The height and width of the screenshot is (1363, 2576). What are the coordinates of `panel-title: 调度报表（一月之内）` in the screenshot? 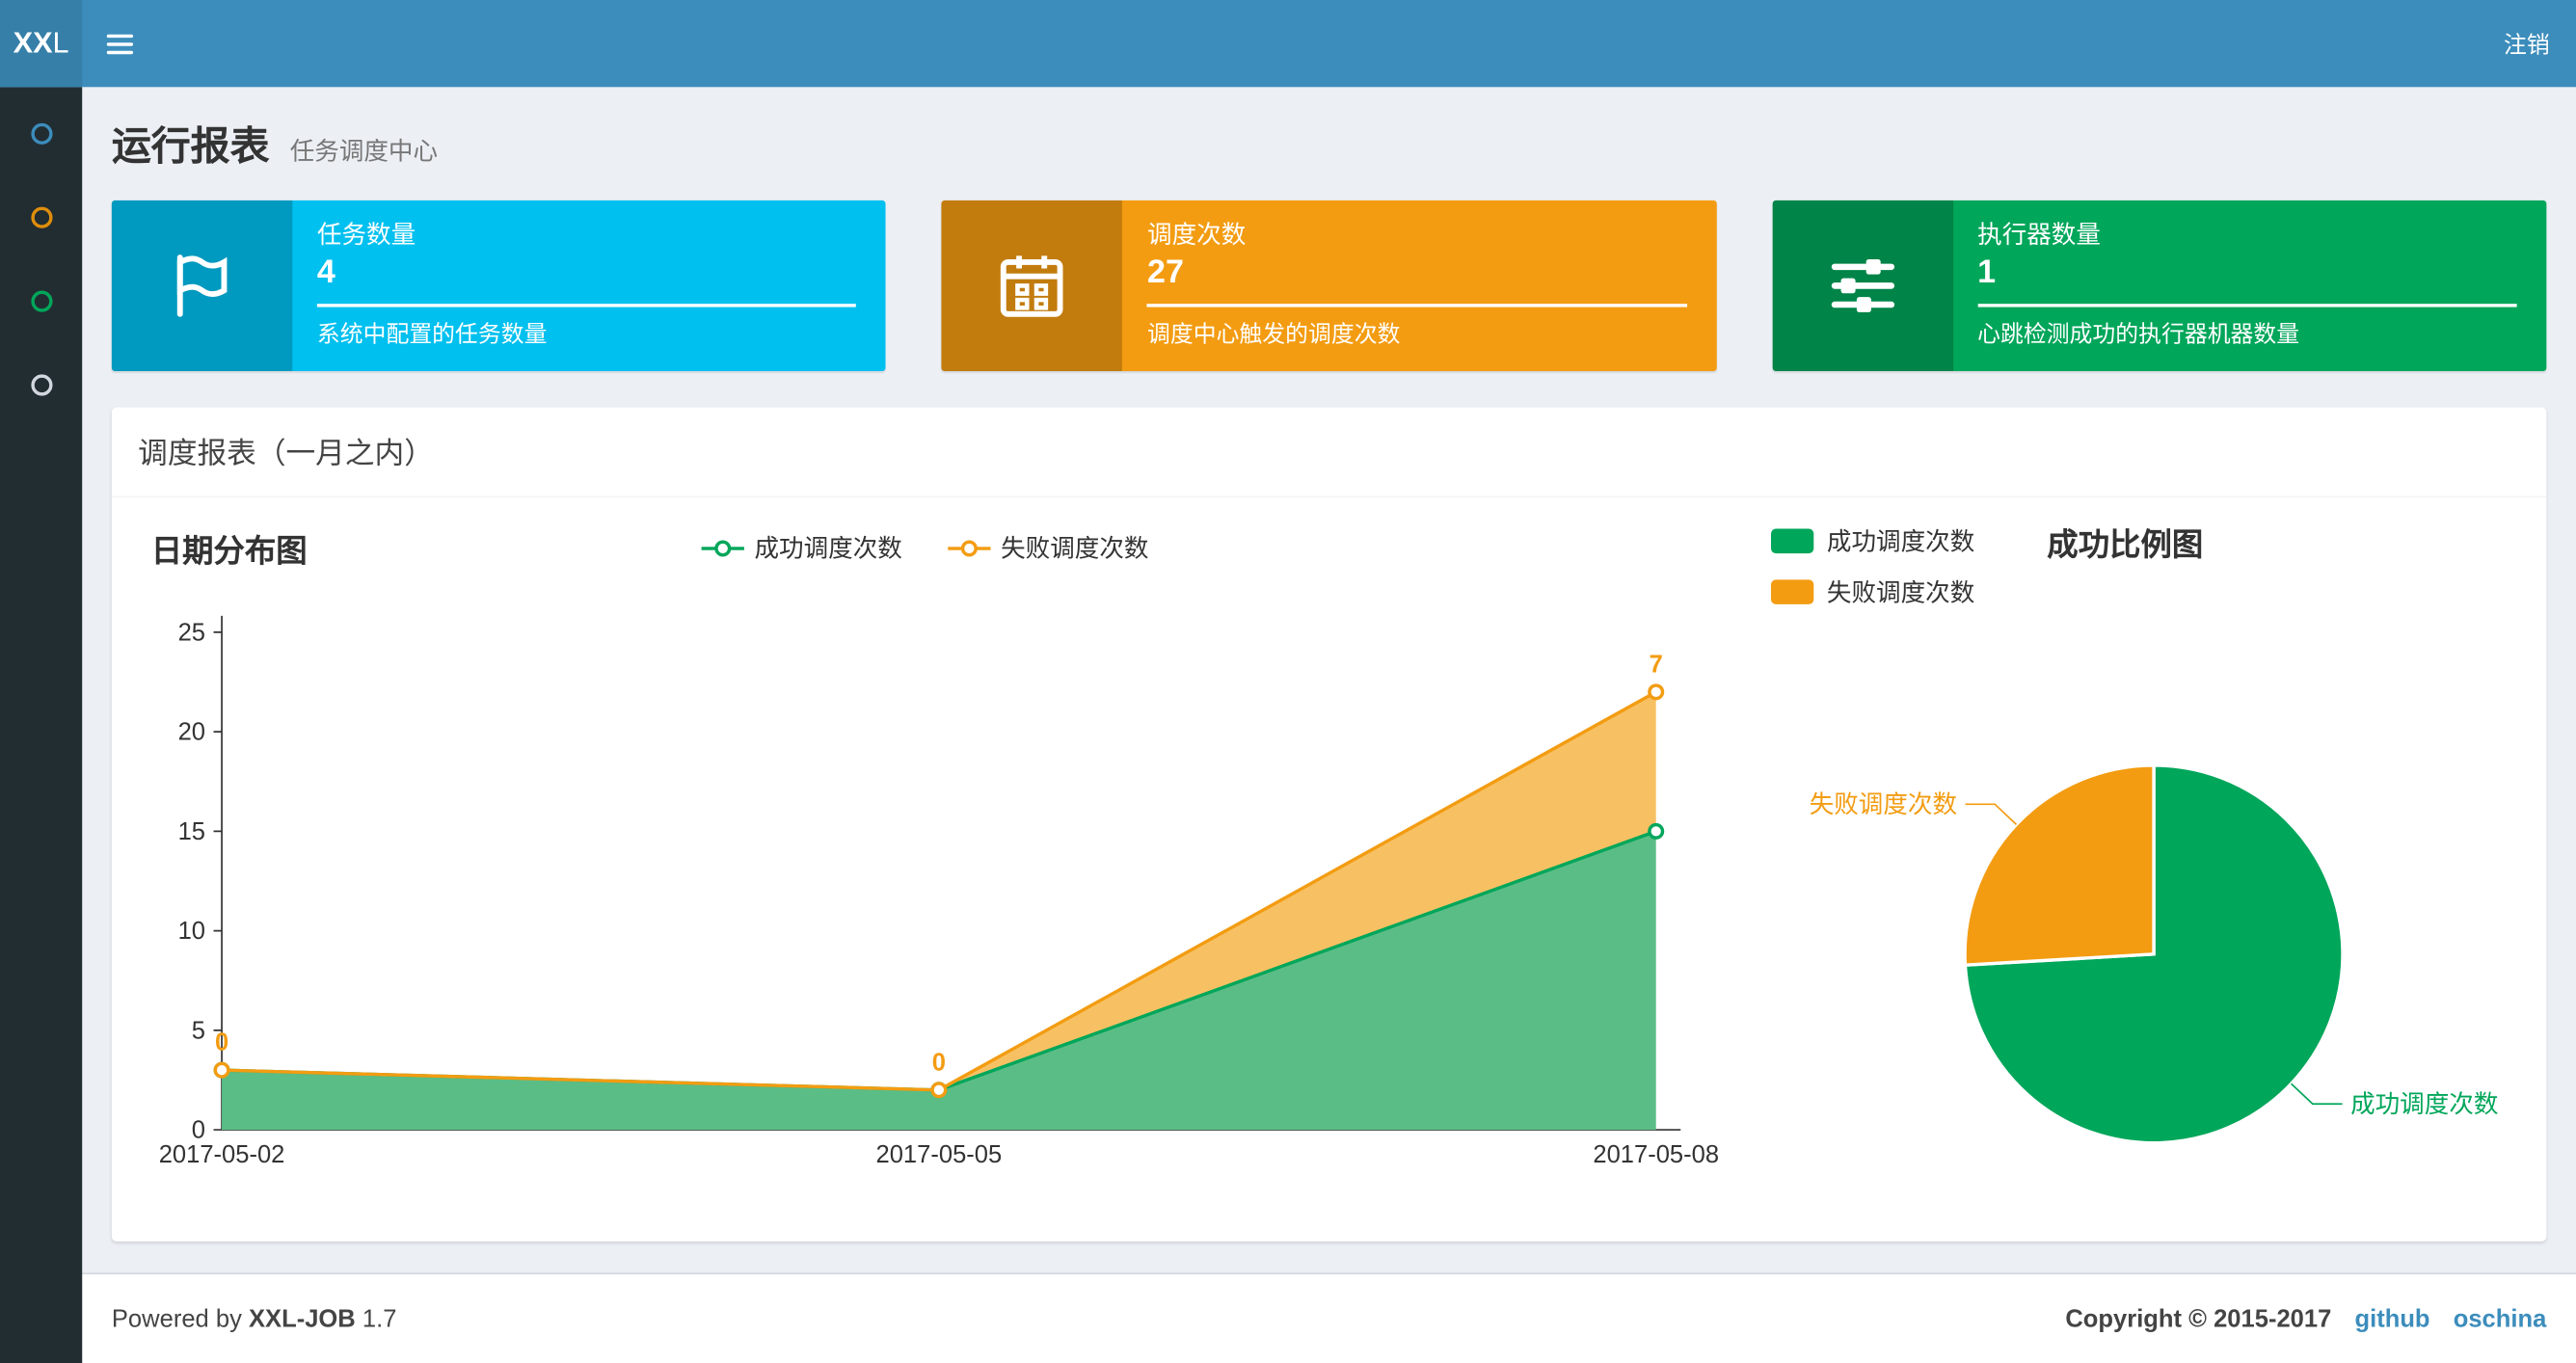 It's located at (1329, 452).